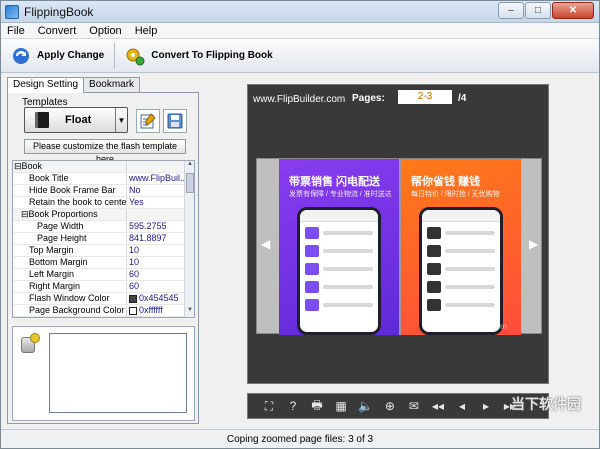 The image size is (600, 449). I want to click on right-page-title: 帮你省钱 赚钱, so click(446, 182).